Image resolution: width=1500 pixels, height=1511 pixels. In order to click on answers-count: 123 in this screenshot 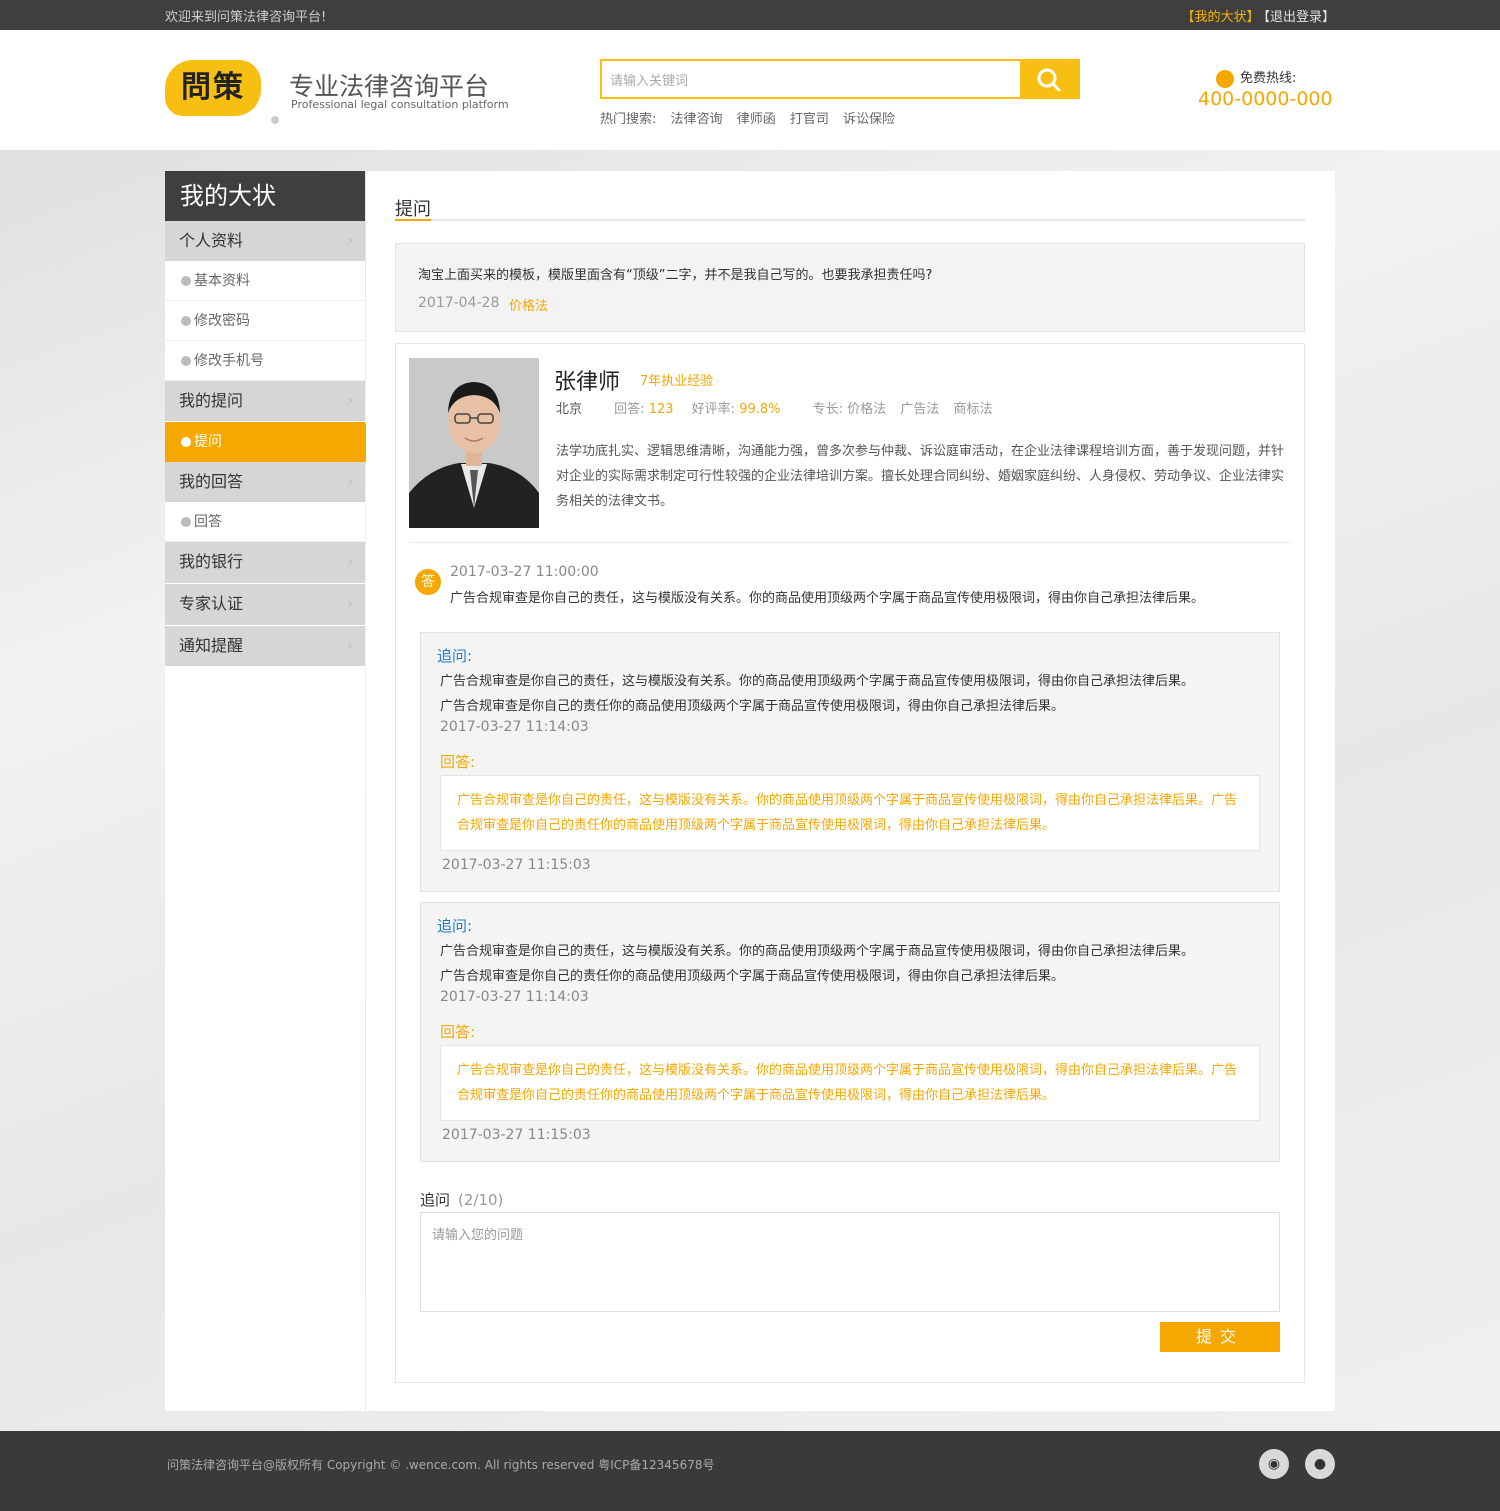, I will do `click(661, 409)`.